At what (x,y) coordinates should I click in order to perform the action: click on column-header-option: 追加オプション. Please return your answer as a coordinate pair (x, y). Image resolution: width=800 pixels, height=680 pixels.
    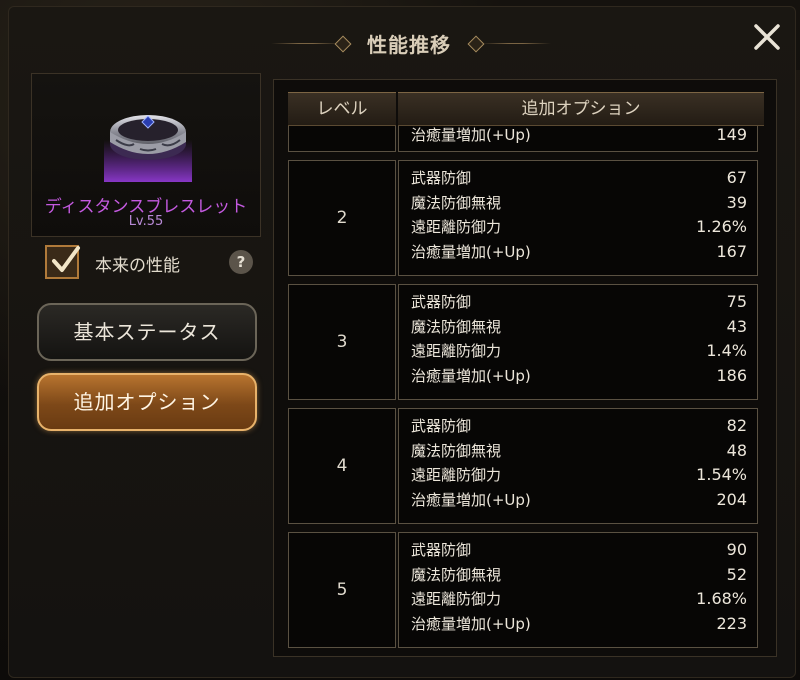
    Looking at the image, I should click on (581, 109).